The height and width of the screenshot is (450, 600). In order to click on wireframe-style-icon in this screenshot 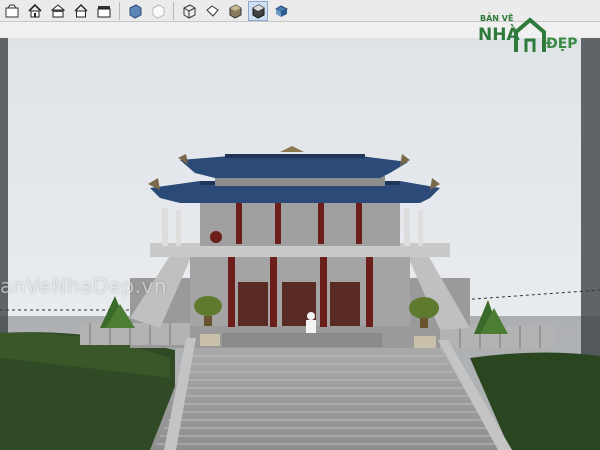, I will do `click(158, 11)`.